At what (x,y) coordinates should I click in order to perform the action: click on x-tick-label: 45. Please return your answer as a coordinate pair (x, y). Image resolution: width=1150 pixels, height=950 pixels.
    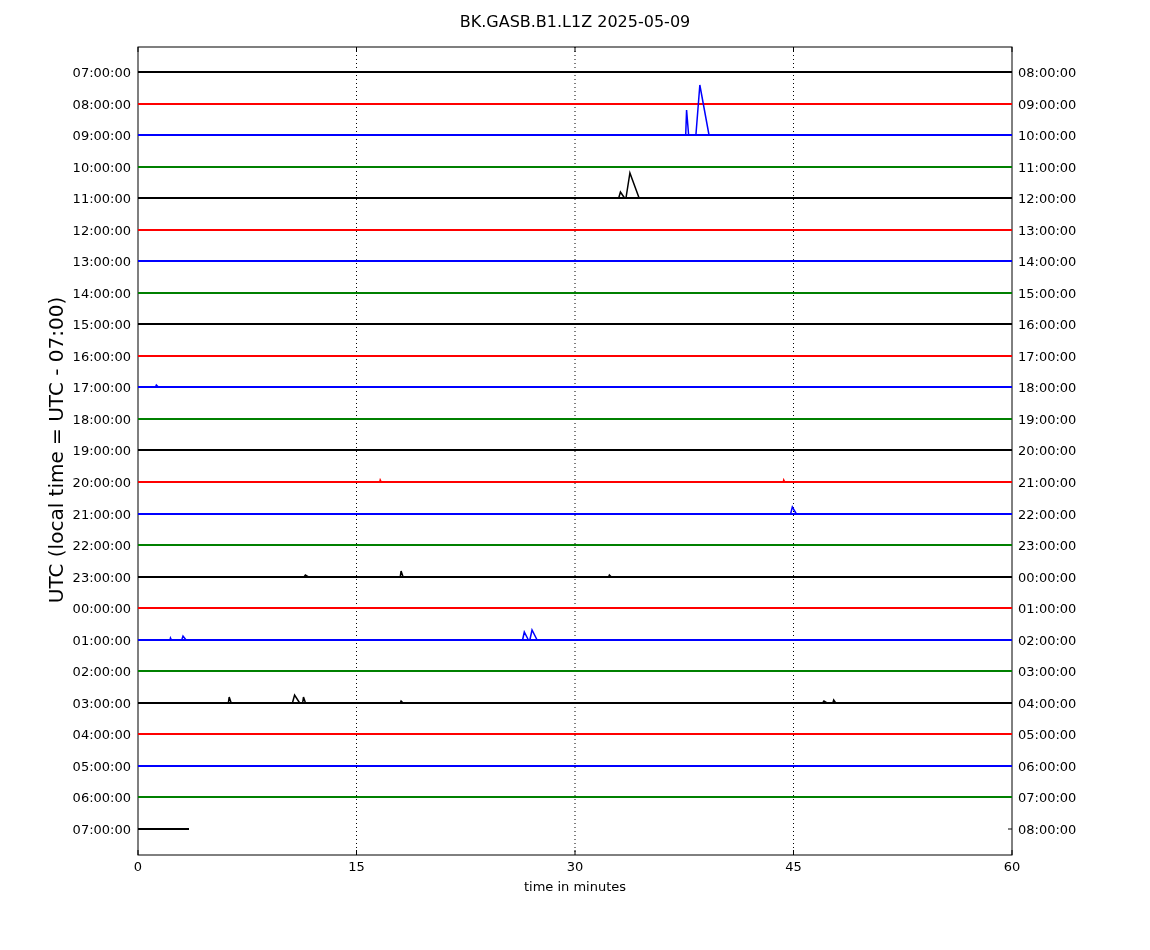
    Looking at the image, I should click on (793, 866).